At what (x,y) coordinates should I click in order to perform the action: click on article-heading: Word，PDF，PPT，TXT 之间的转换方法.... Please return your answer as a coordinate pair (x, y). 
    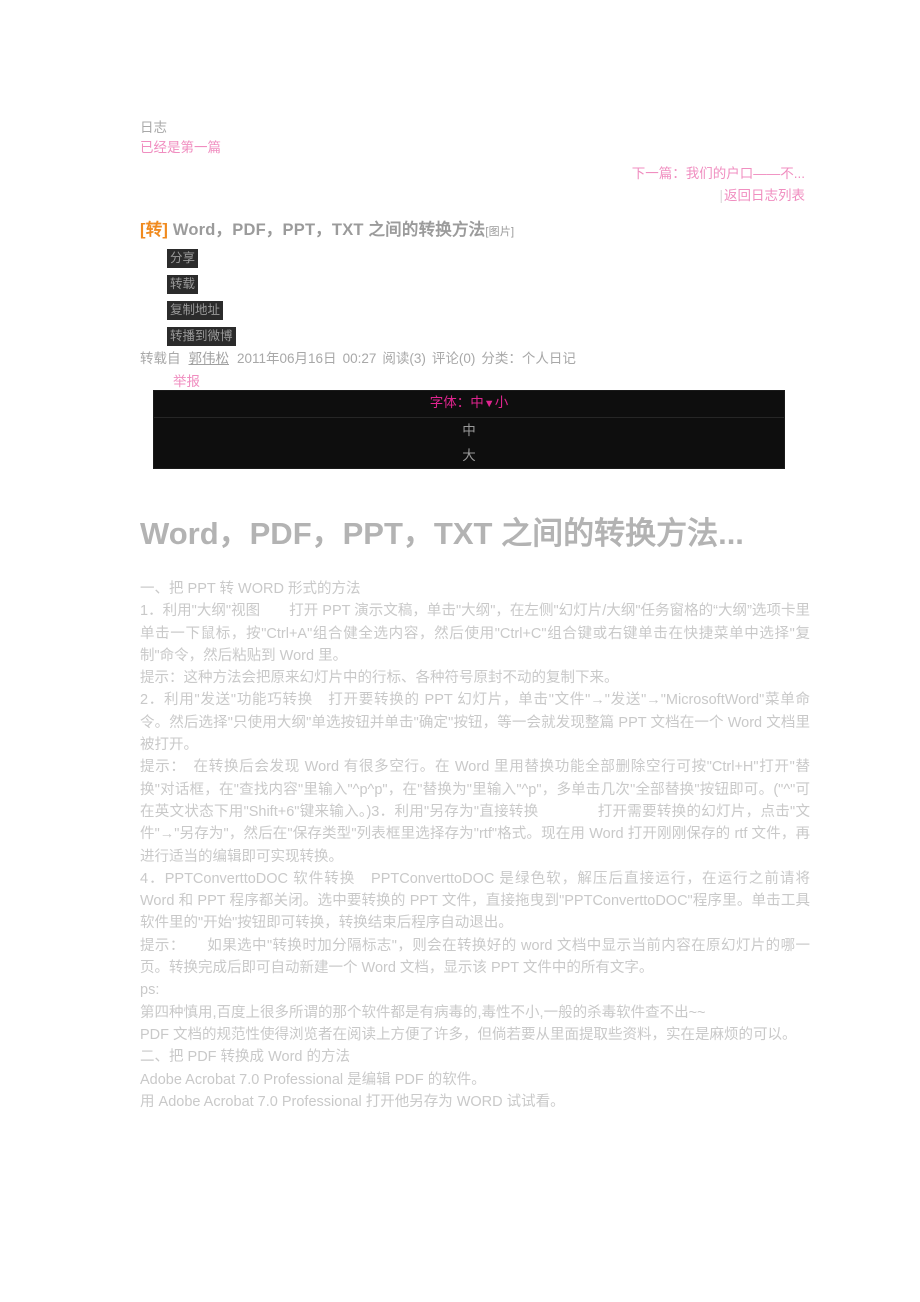
    Looking at the image, I should click on (442, 533).